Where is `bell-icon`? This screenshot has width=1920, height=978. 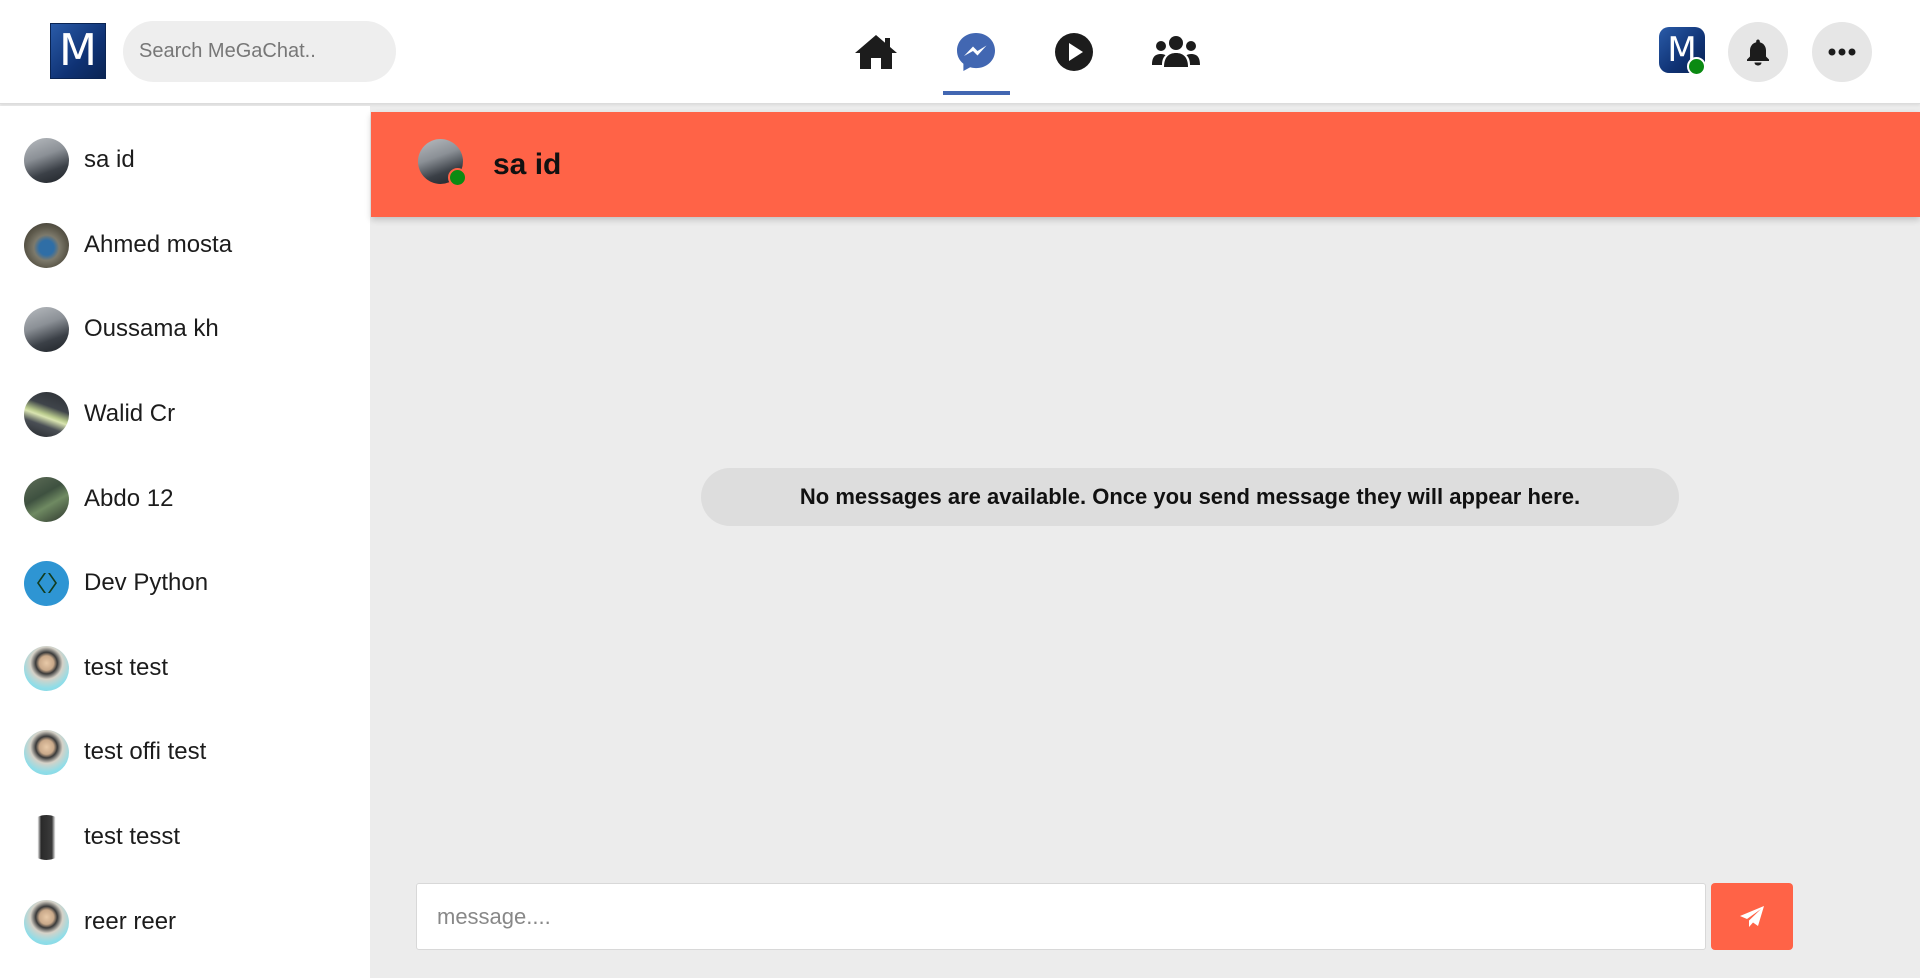
bell-icon is located at coordinates (1758, 52).